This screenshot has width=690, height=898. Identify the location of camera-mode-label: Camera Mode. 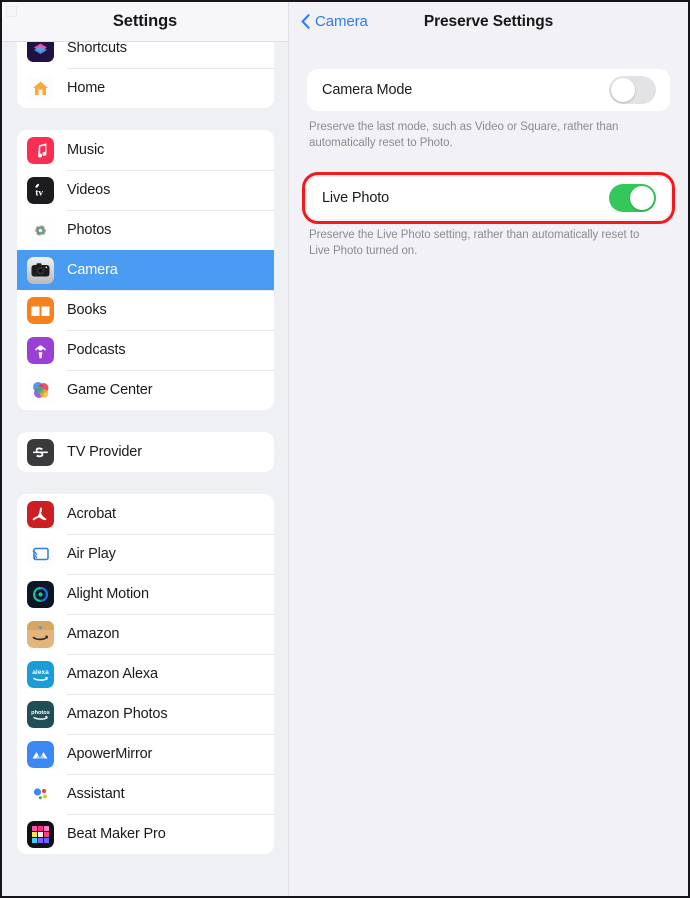
(367, 90).